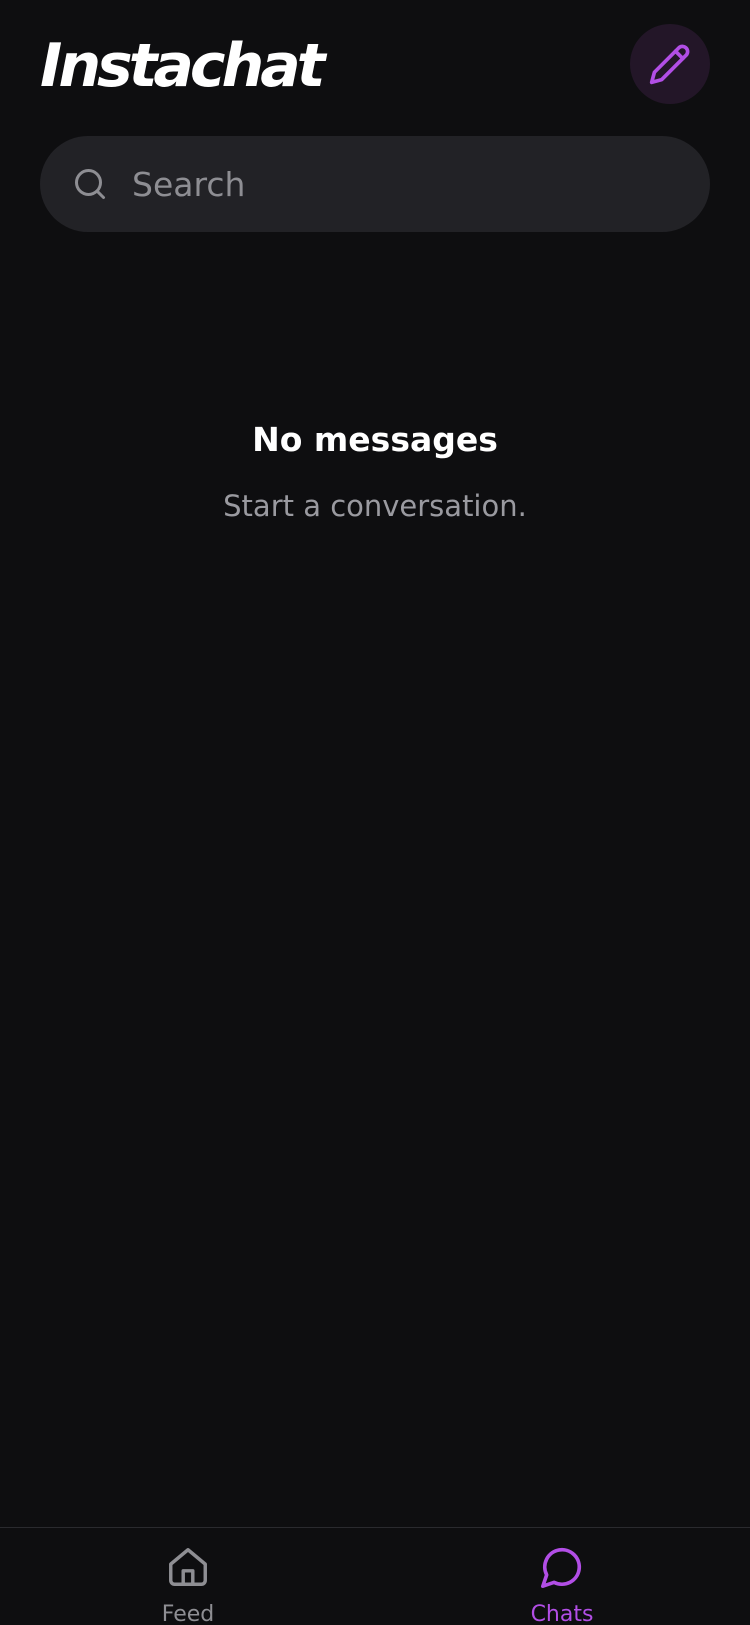 This screenshot has width=750, height=1625. What do you see at coordinates (375, 439) in the screenshot?
I see `empty-state-title: No messages` at bounding box center [375, 439].